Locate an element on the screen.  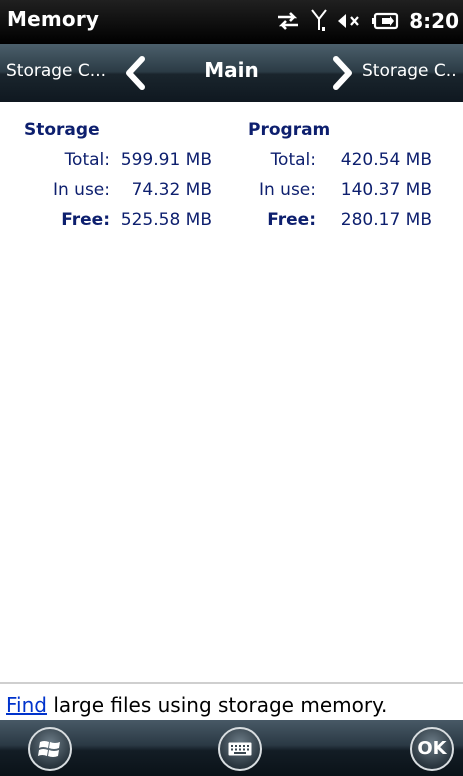
title-bar: Memory 8:20 is located at coordinates (231, 22).